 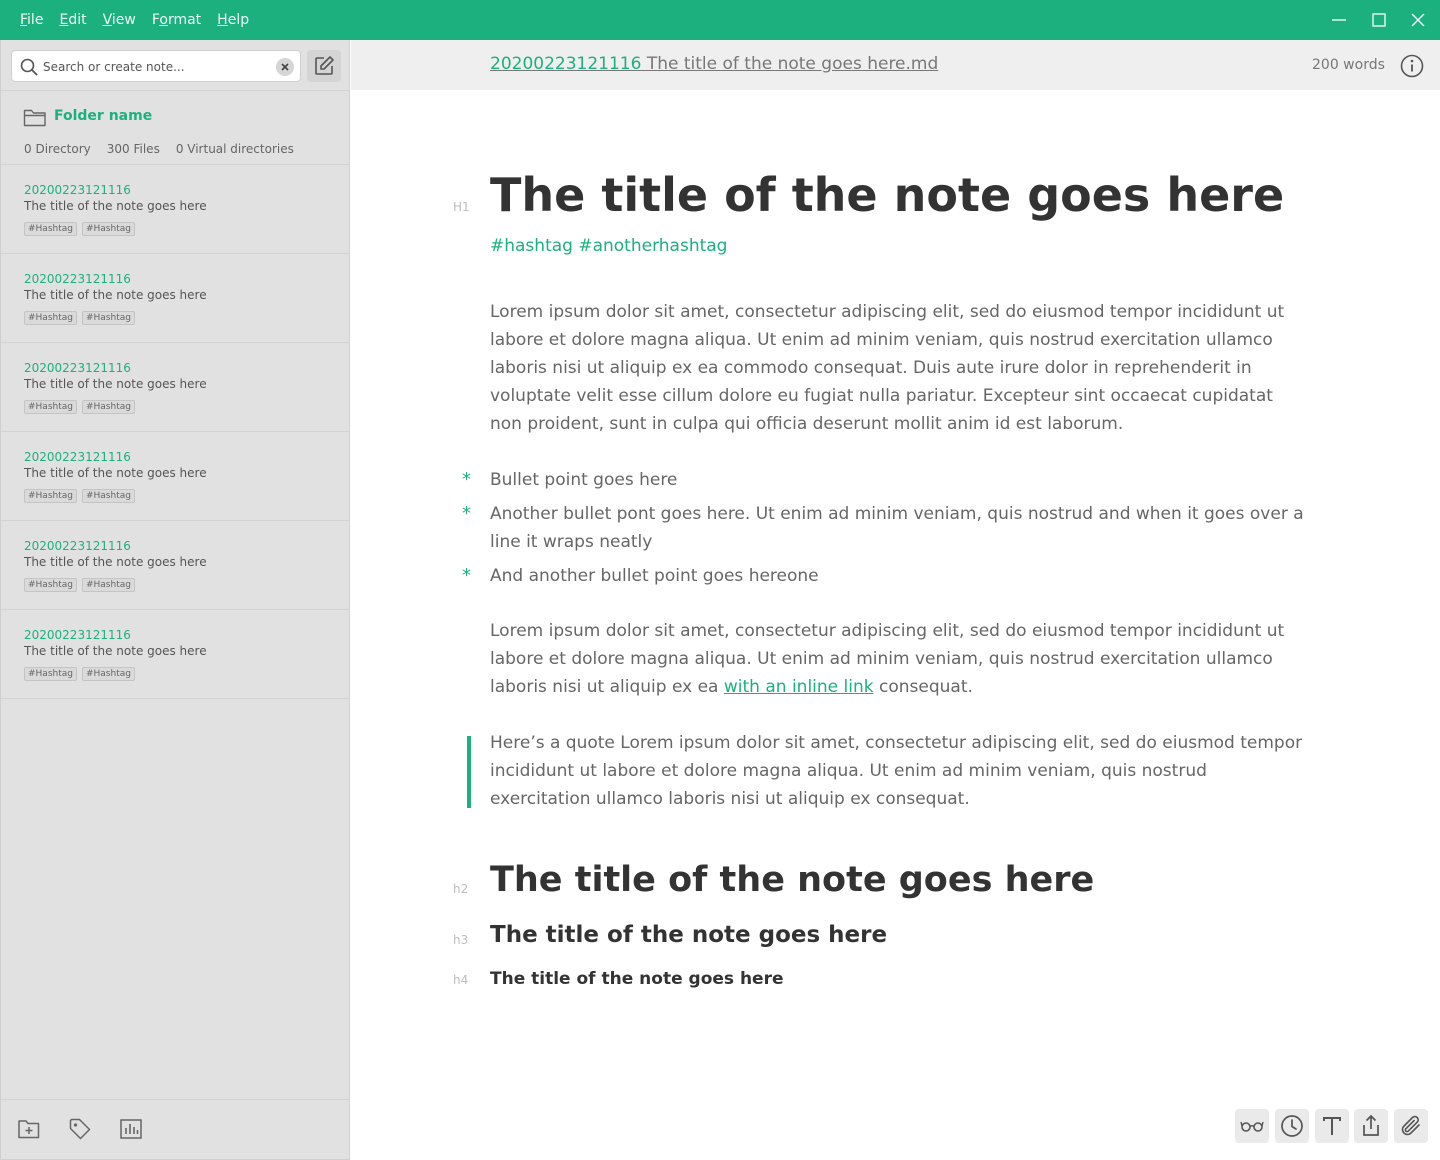 I want to click on attachment-icon, so click(x=1410, y=1125).